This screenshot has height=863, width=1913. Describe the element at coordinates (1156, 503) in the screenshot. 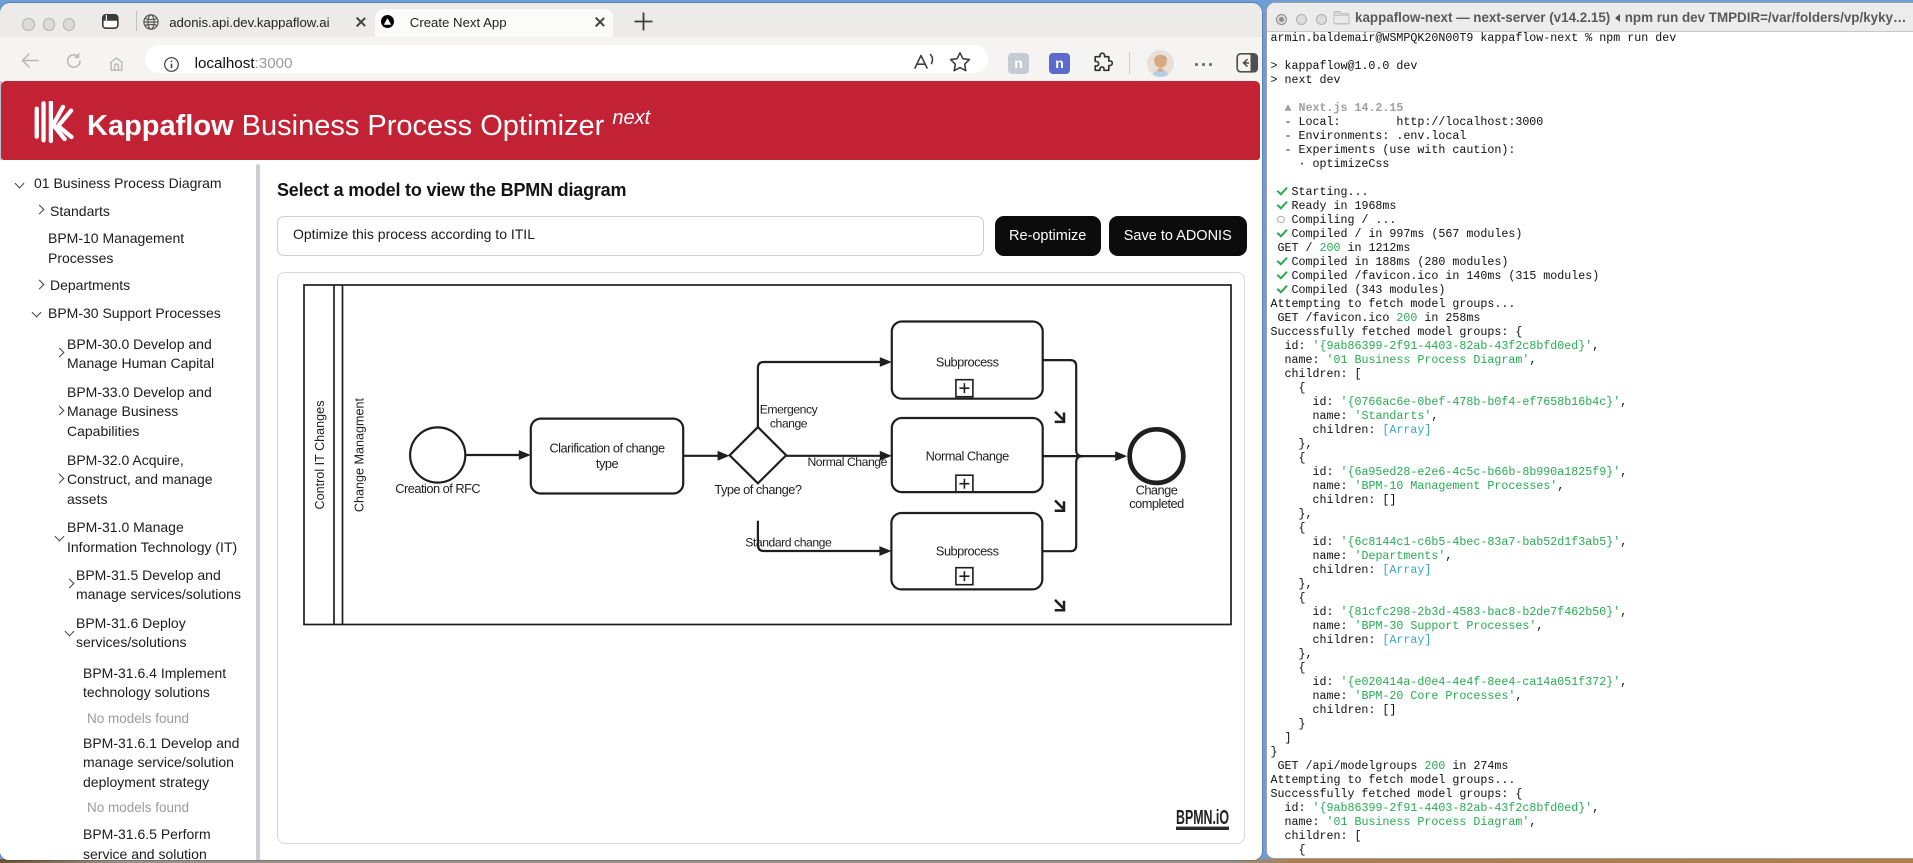

I see `svg-text: completed` at that location.